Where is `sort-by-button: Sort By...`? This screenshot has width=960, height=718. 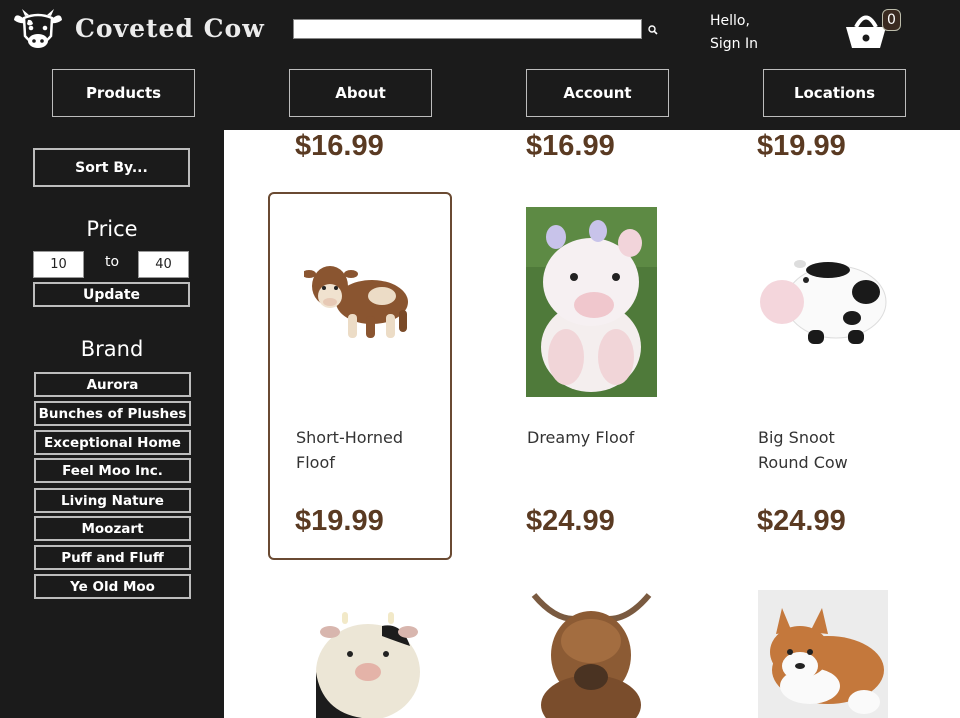
sort-by-button: Sort By... is located at coordinates (111, 167).